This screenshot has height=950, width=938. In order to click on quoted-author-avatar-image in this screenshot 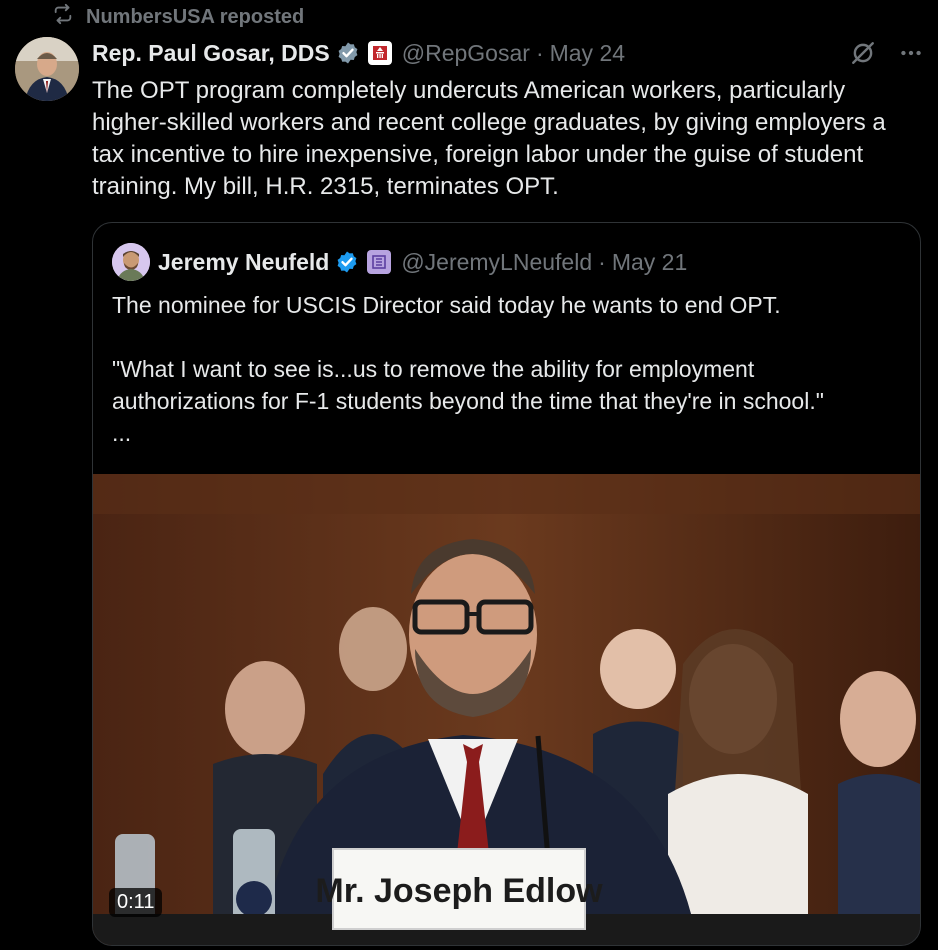, I will do `click(131, 262)`.